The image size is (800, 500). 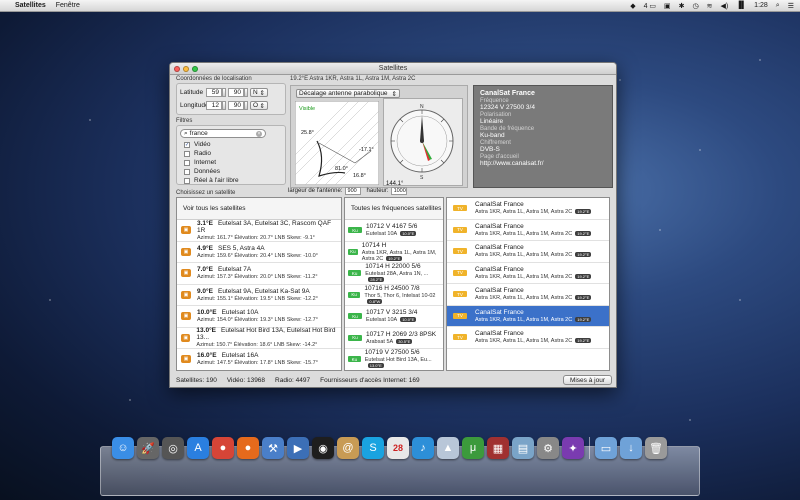 I want to click on all-frequencies-header: Toutes les fréquences satellites, so click(x=394, y=209).